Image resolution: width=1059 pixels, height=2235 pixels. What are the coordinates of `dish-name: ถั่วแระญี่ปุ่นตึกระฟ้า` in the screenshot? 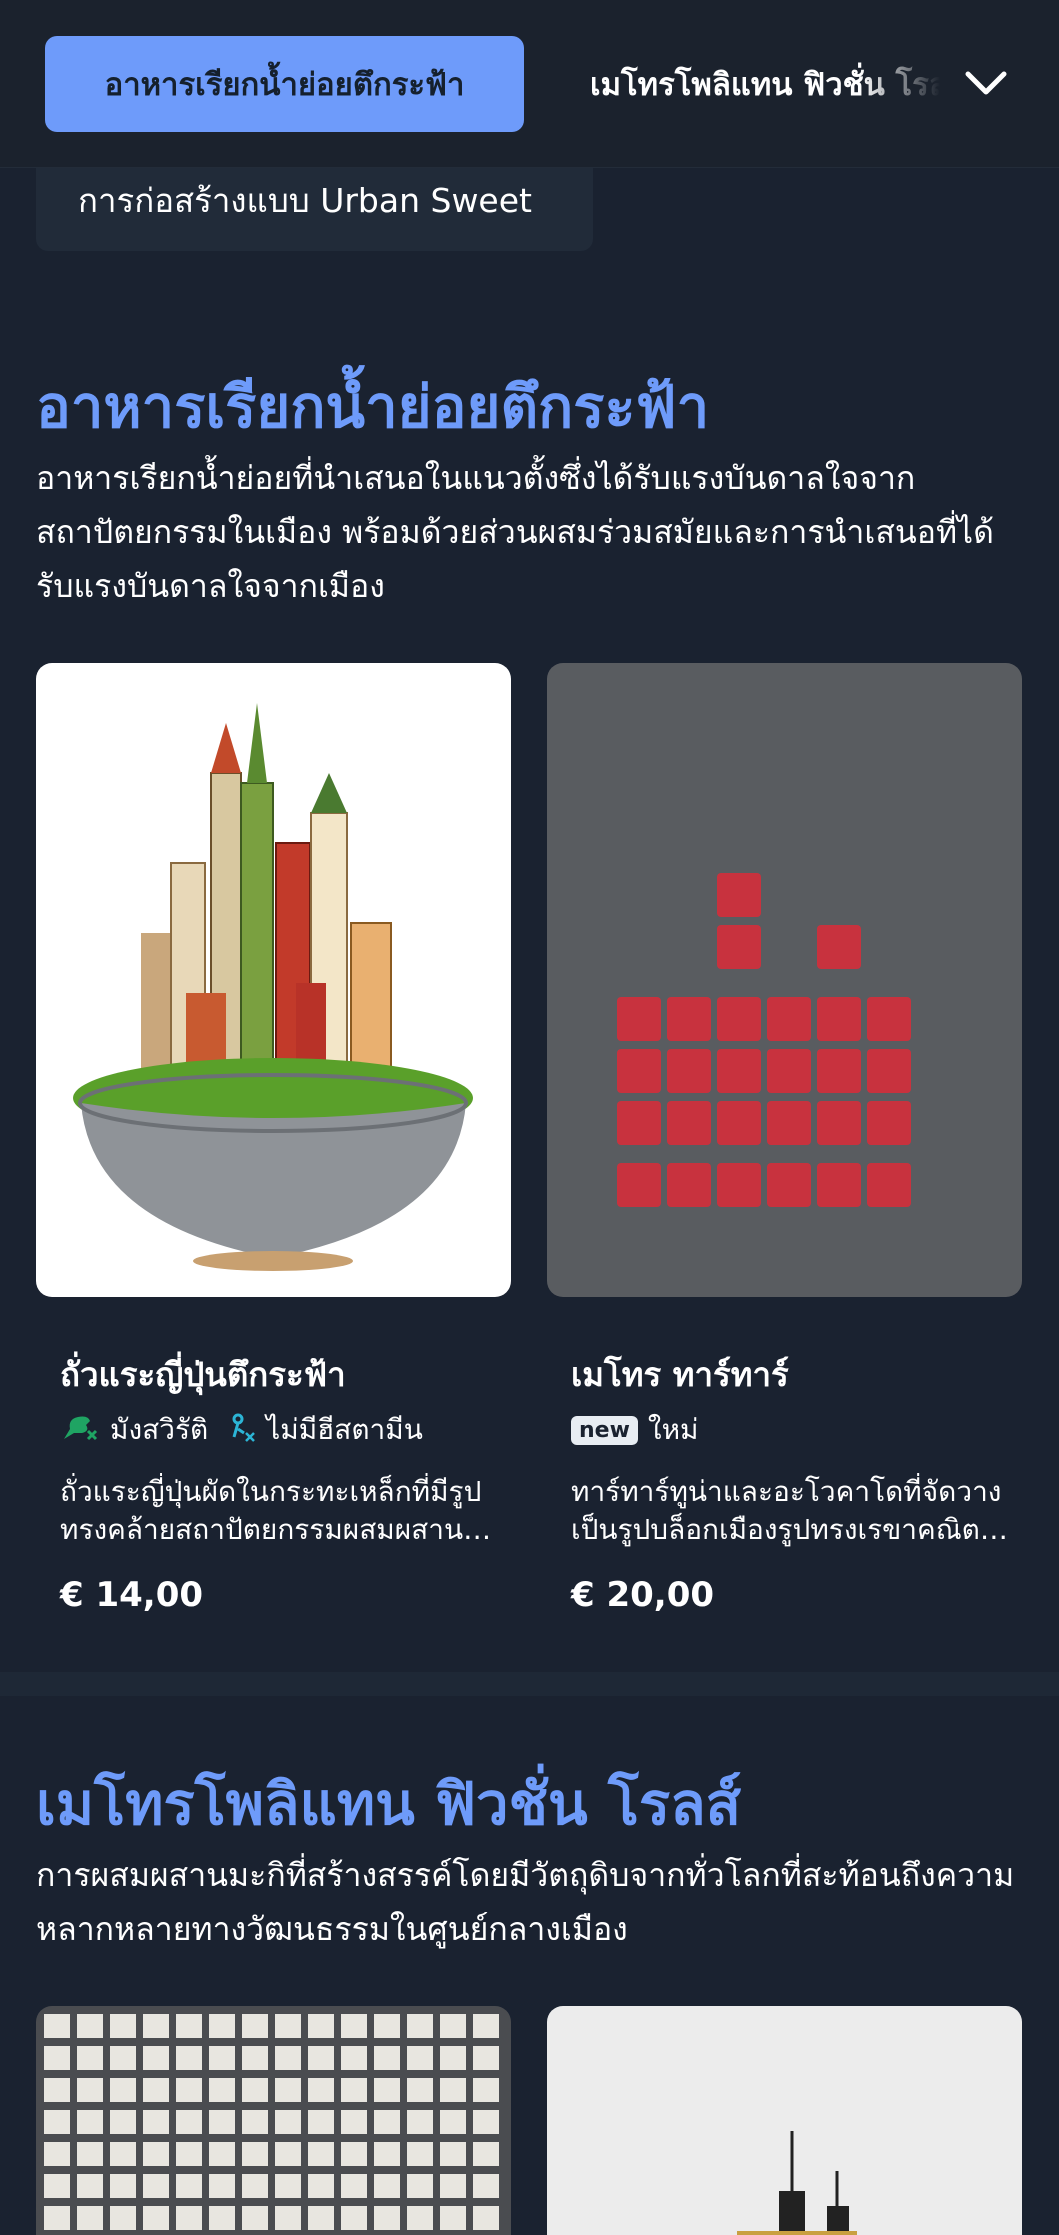 It's located at (203, 1374).